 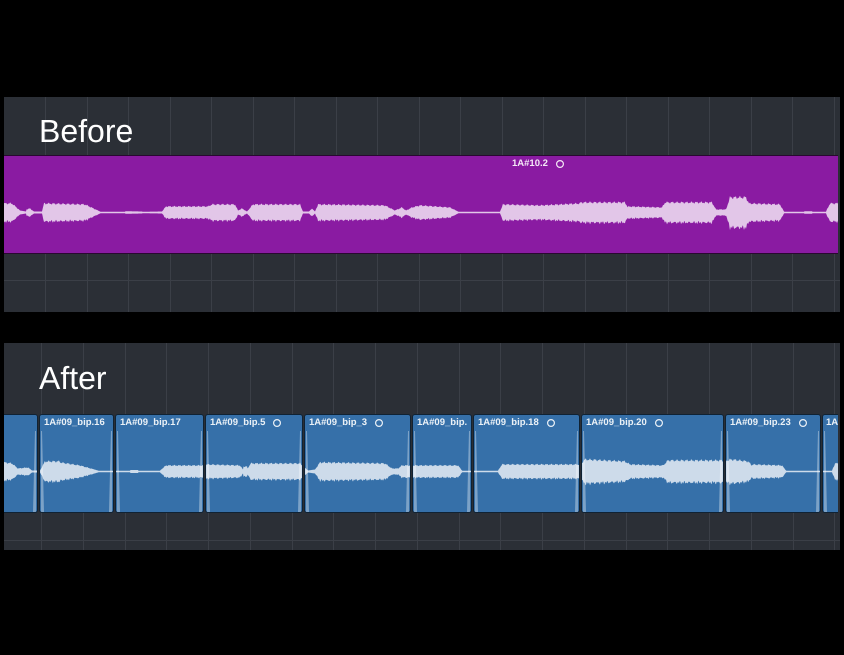 I want to click on region-name: 1A#09_bip.17, so click(x=150, y=423).